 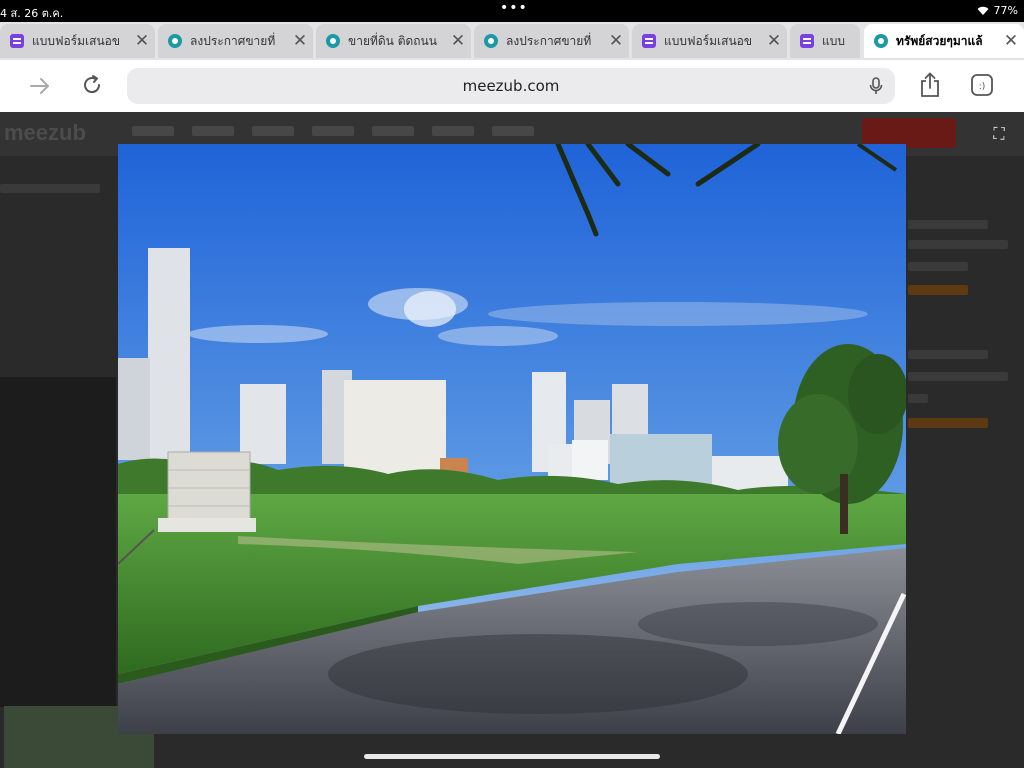 I want to click on tab-overview-icon: :), so click(x=982, y=85).